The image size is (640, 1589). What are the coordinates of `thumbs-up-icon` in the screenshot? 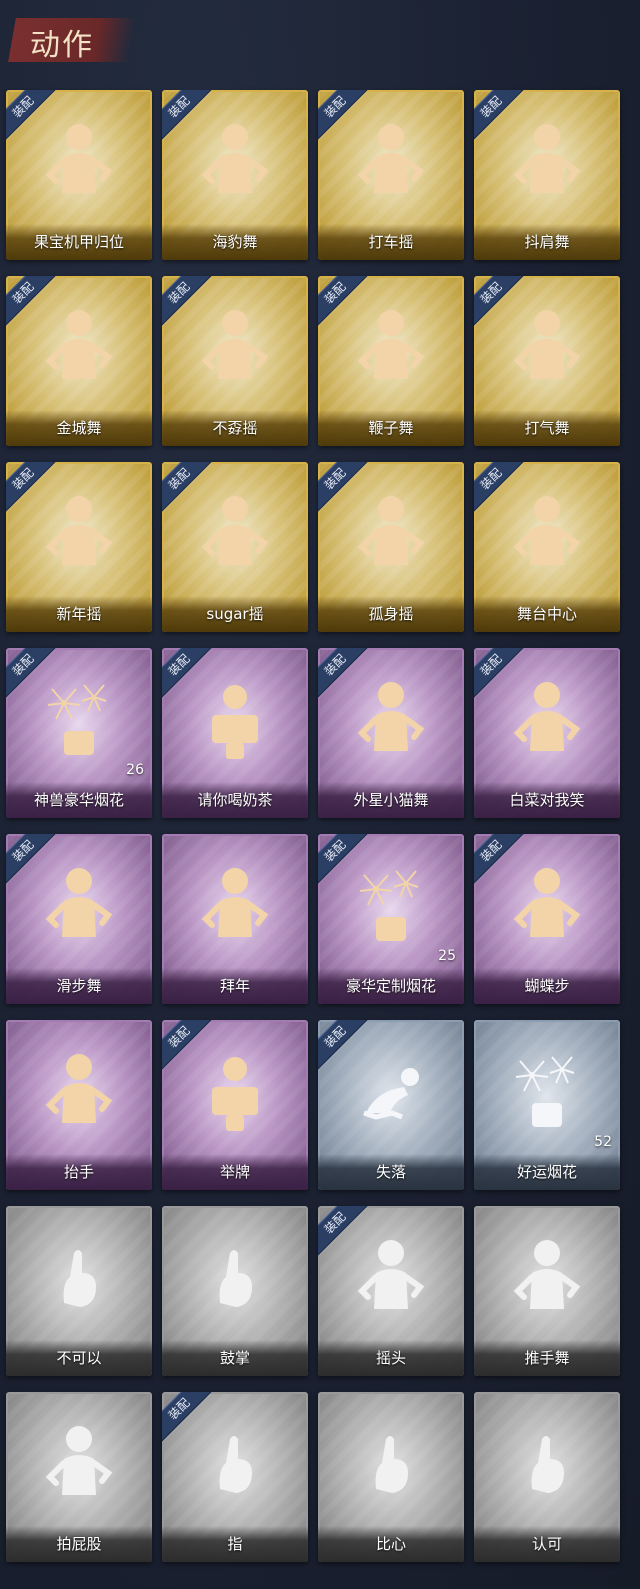 It's located at (547, 1464).